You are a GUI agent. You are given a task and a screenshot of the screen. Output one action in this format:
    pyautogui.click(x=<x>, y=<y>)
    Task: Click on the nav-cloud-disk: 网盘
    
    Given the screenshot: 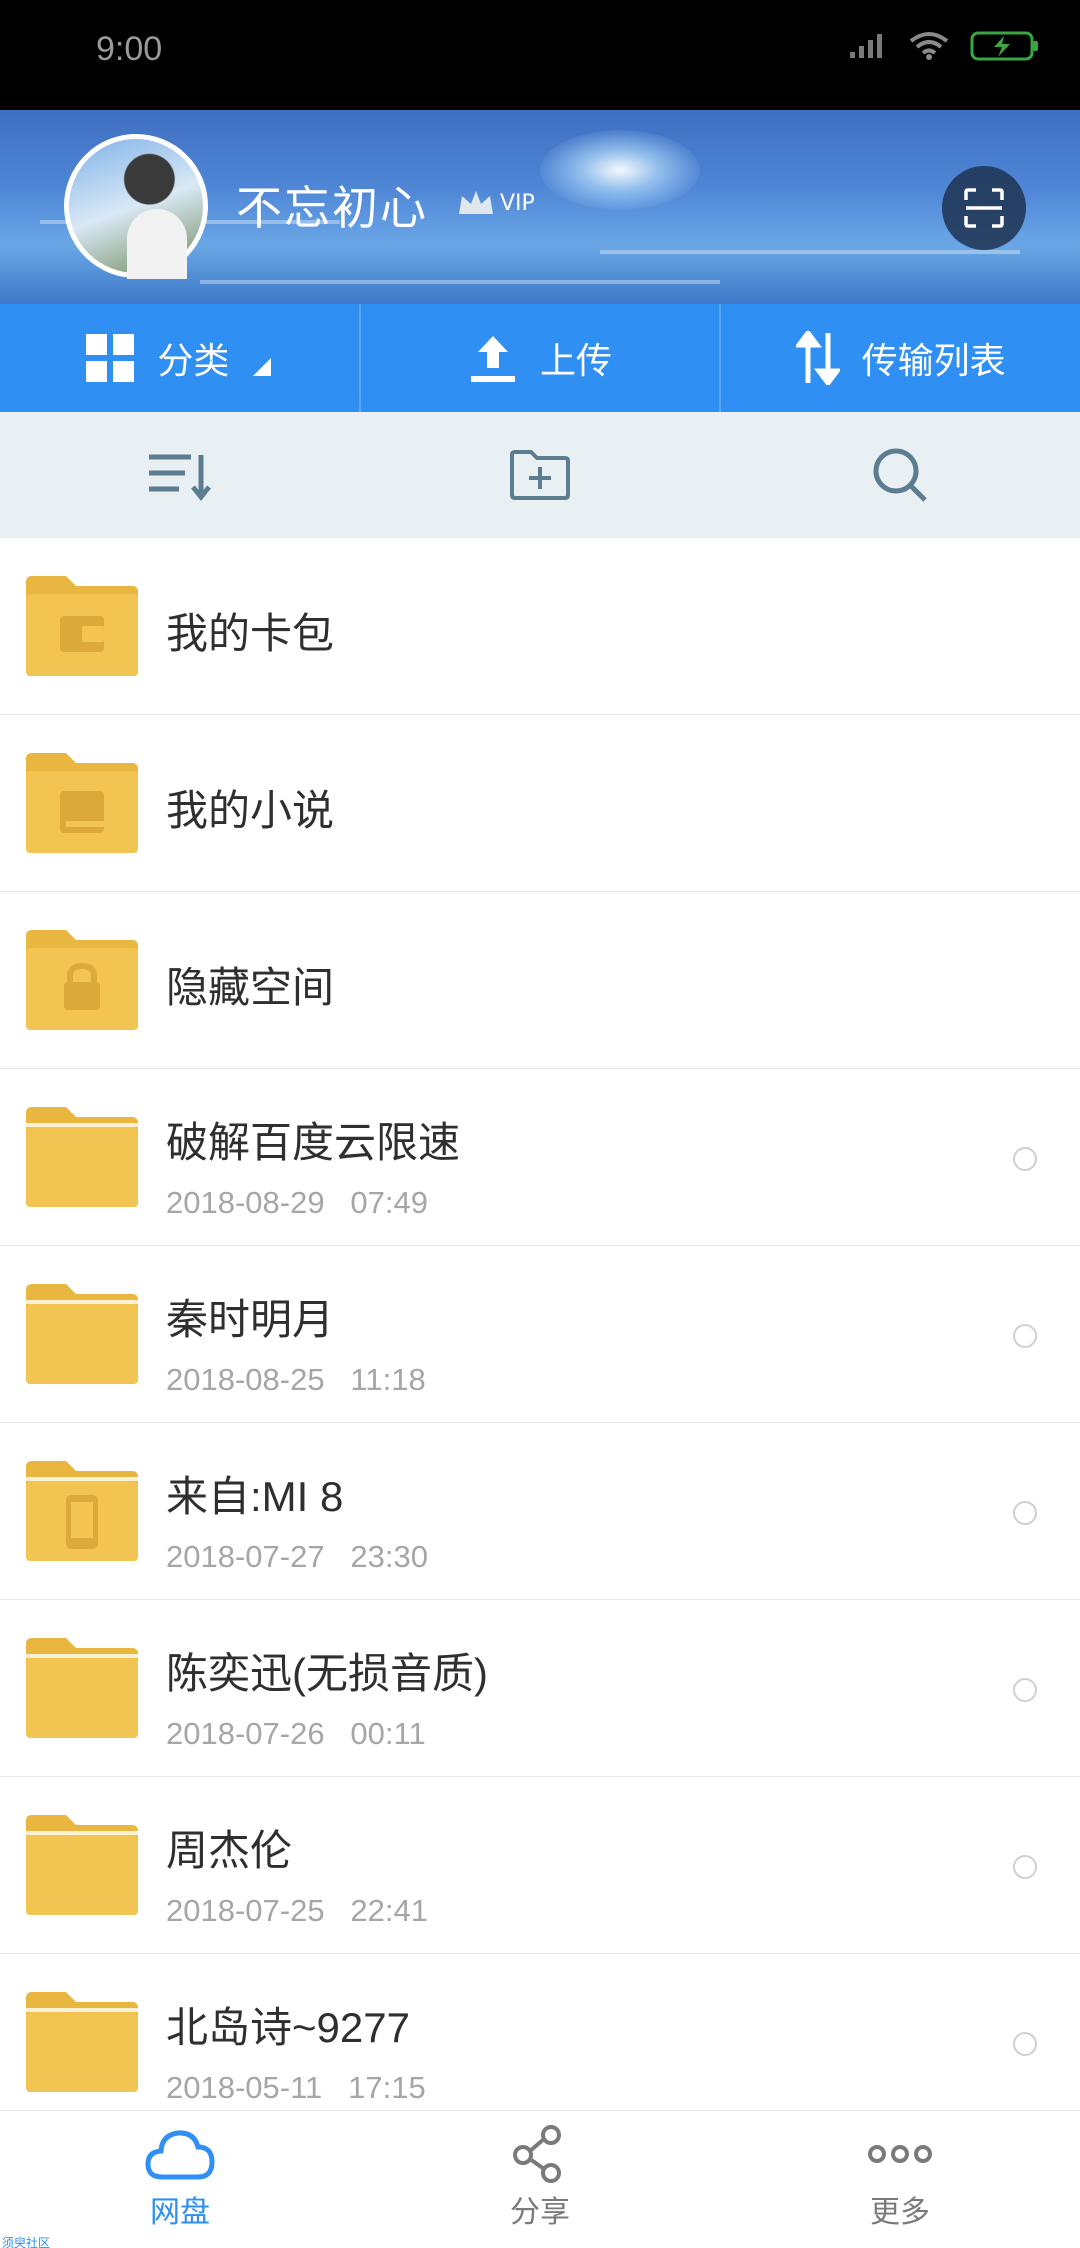 What is the action you would take?
    pyautogui.click(x=180, y=2179)
    